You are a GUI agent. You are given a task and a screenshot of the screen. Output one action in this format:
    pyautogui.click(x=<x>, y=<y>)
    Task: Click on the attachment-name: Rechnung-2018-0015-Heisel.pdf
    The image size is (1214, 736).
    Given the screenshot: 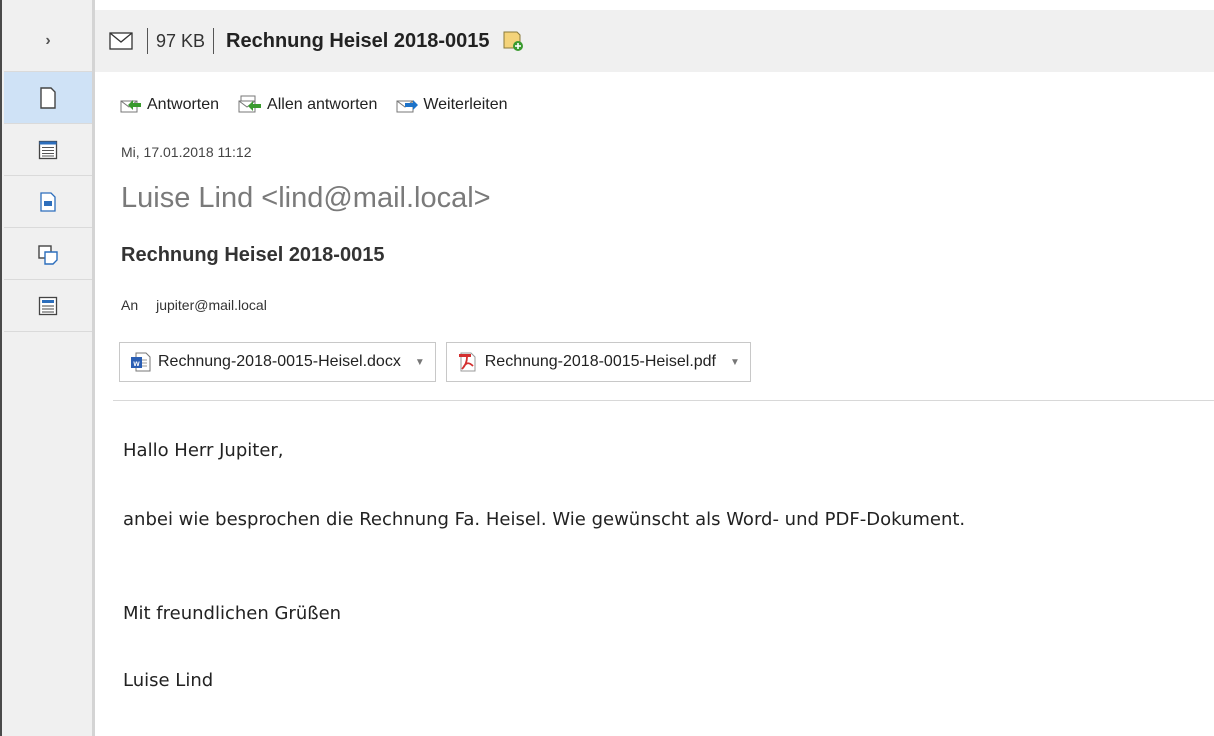 What is the action you would take?
    pyautogui.click(x=600, y=361)
    